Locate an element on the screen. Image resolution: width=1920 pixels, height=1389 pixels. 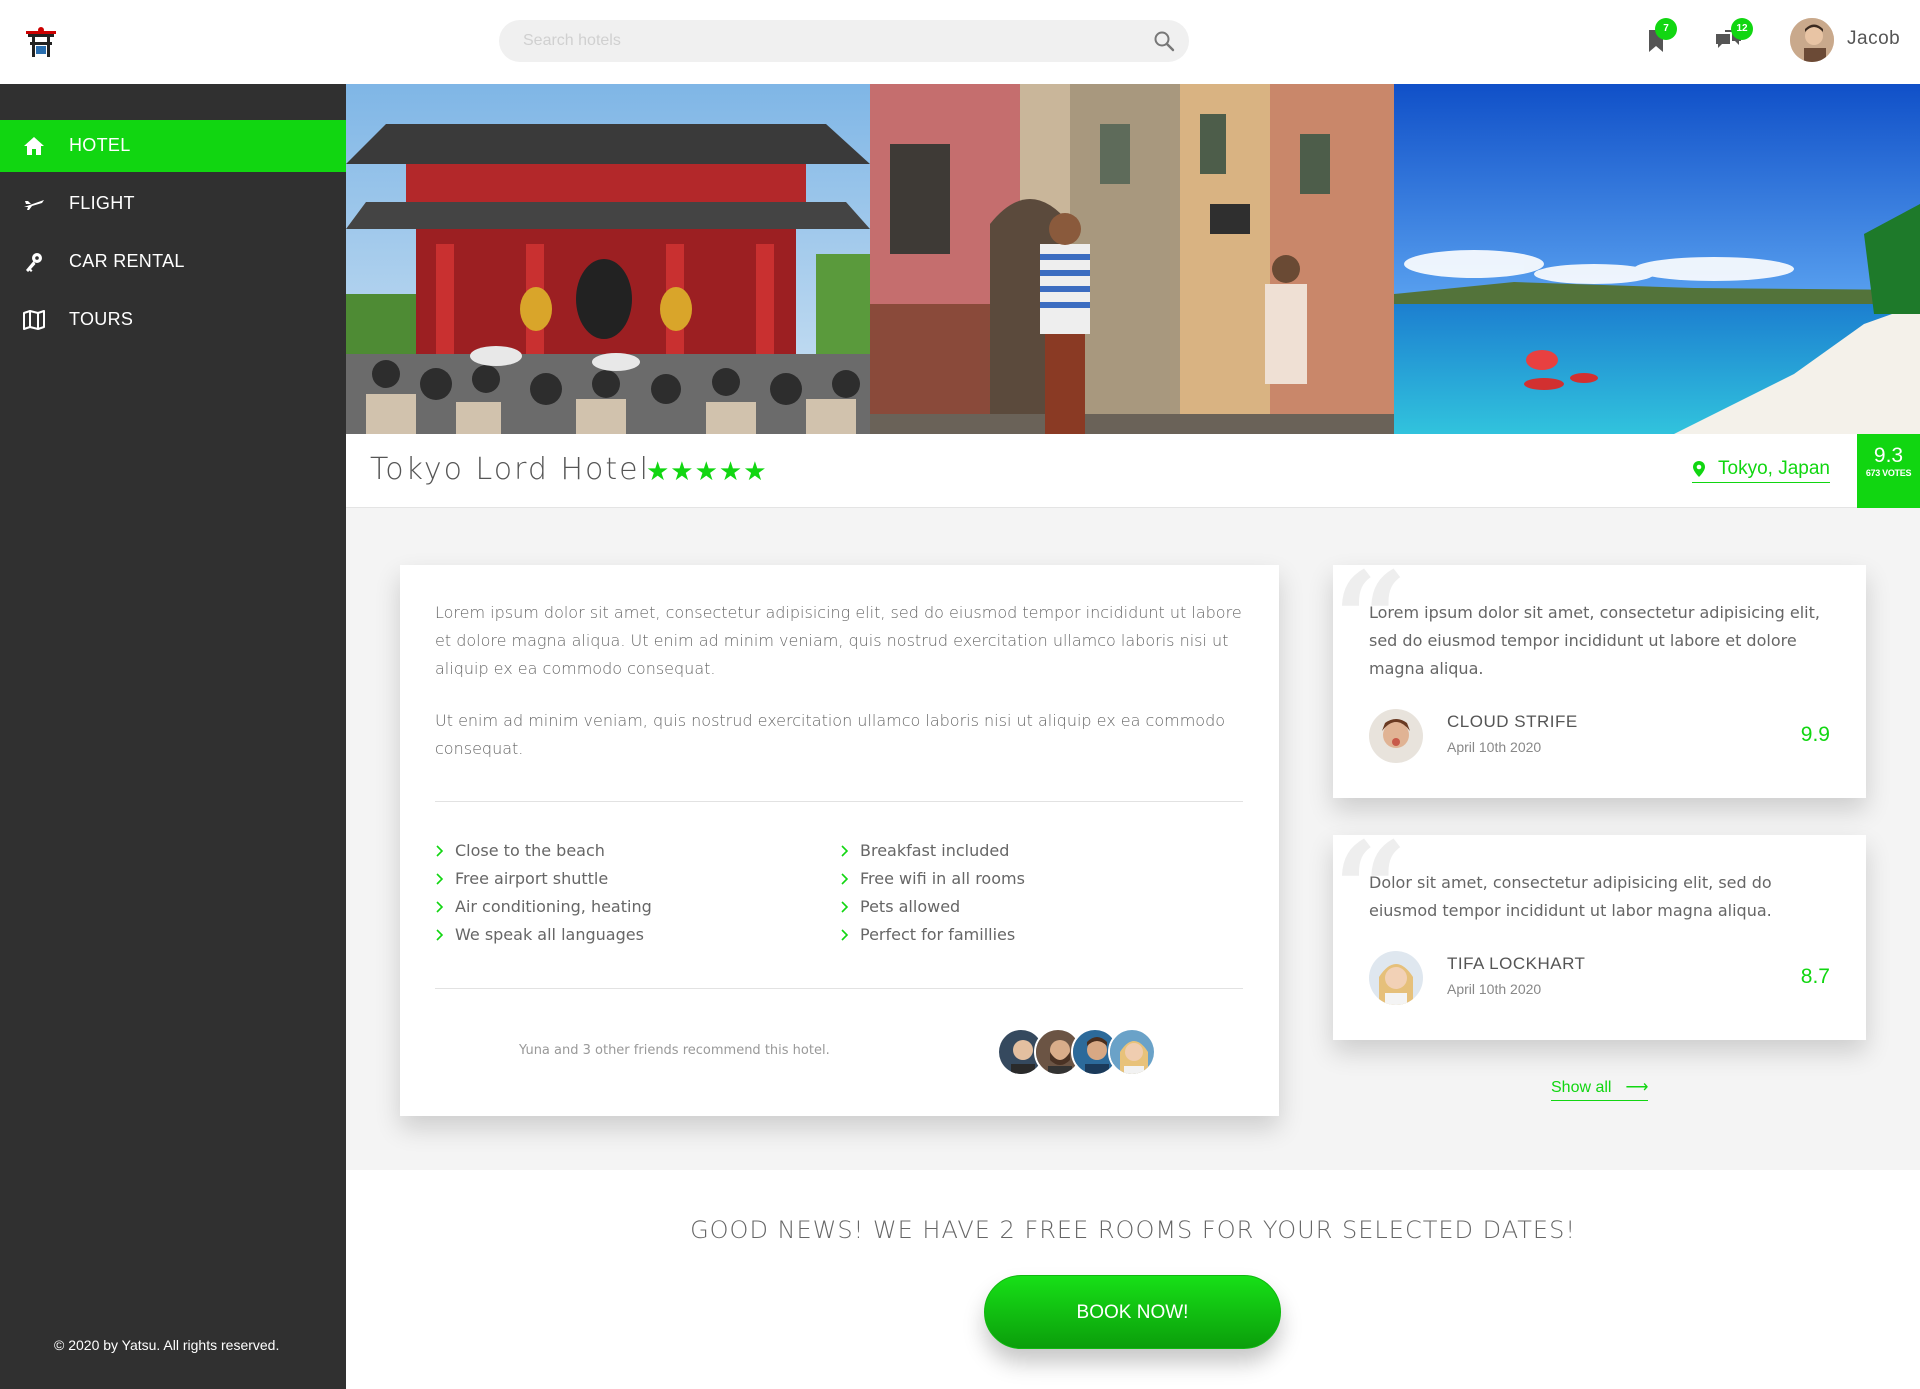
sidebar-item-label: HOTEL is located at coordinates (100, 145).